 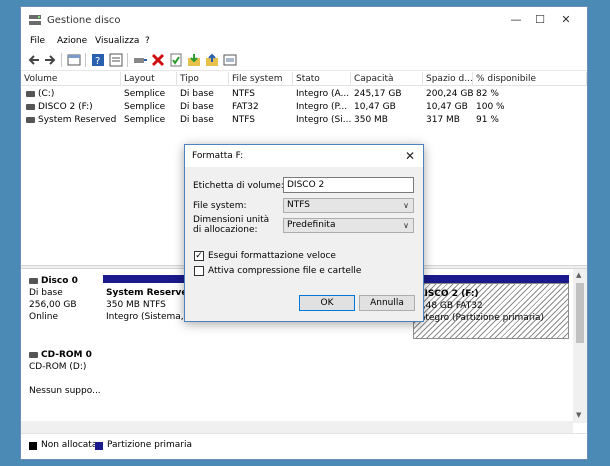 I want to click on maximize-button: ☐, so click(x=540, y=20).